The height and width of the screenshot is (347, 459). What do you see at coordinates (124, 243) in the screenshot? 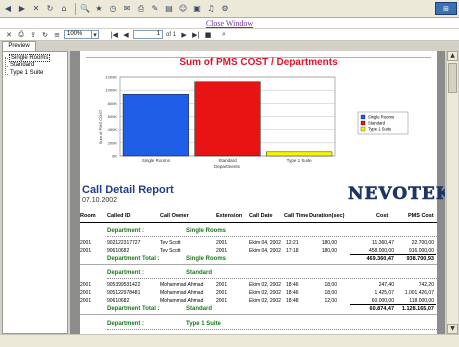
I see `table-cell: 902122317727` at bounding box center [124, 243].